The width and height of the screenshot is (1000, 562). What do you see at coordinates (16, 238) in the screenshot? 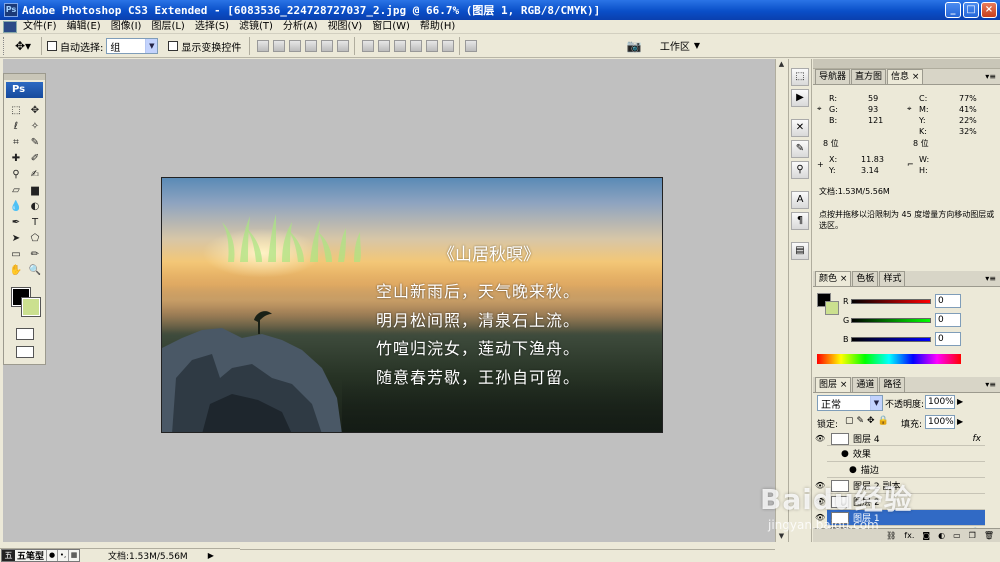
I see `path-selection-tool-icon: ➤` at bounding box center [16, 238].